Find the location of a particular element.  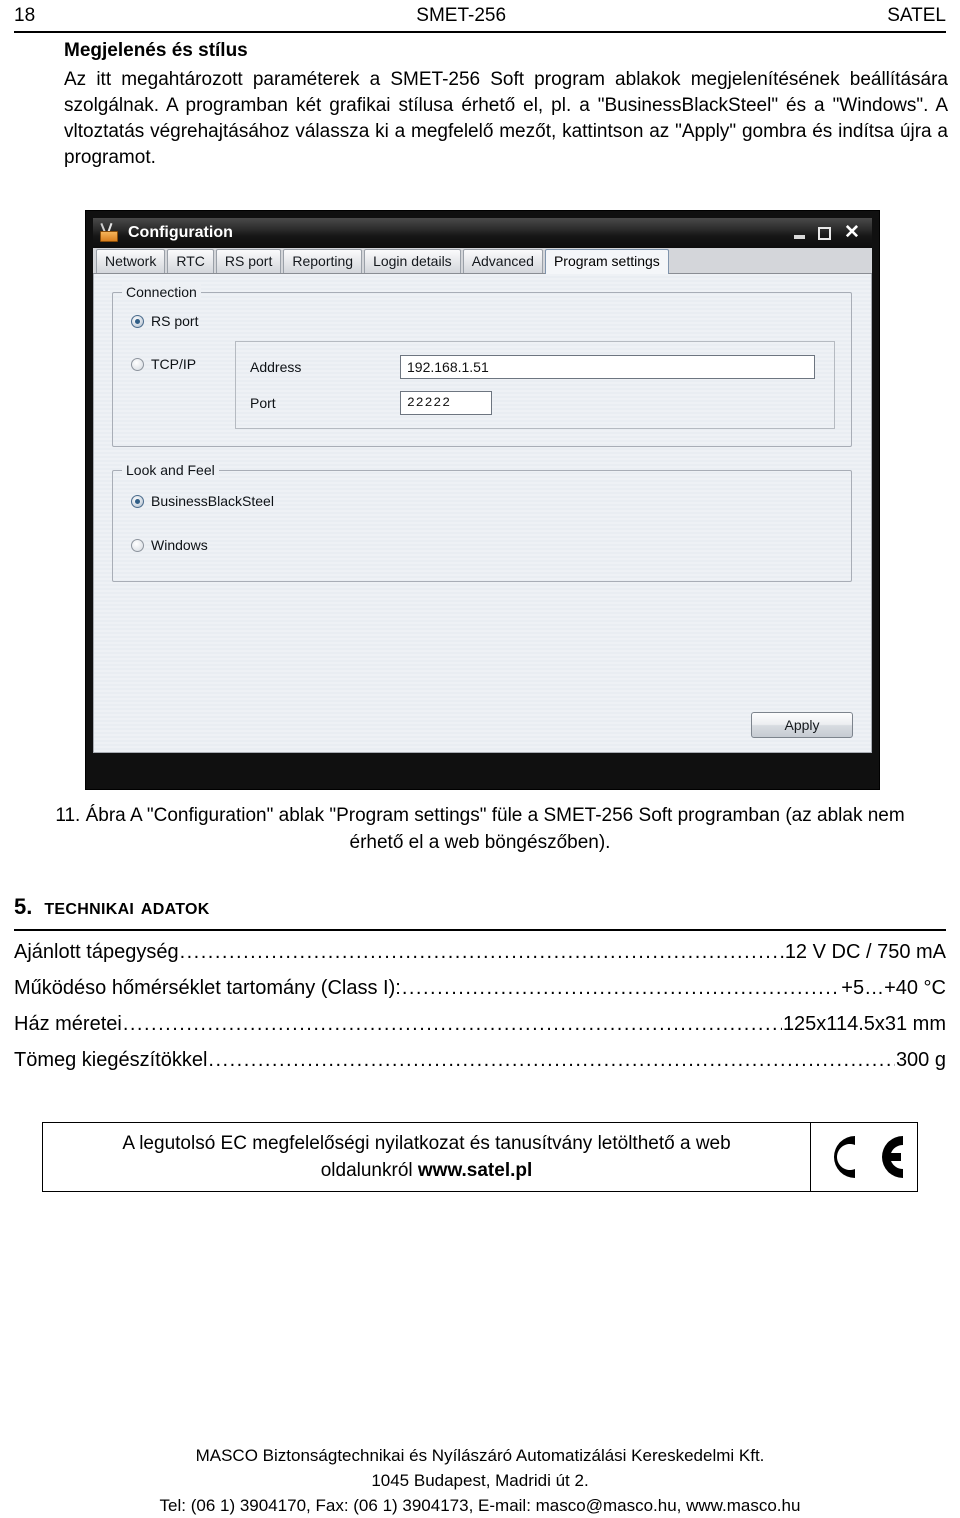

close-icon: ✕ is located at coordinates (852, 232).